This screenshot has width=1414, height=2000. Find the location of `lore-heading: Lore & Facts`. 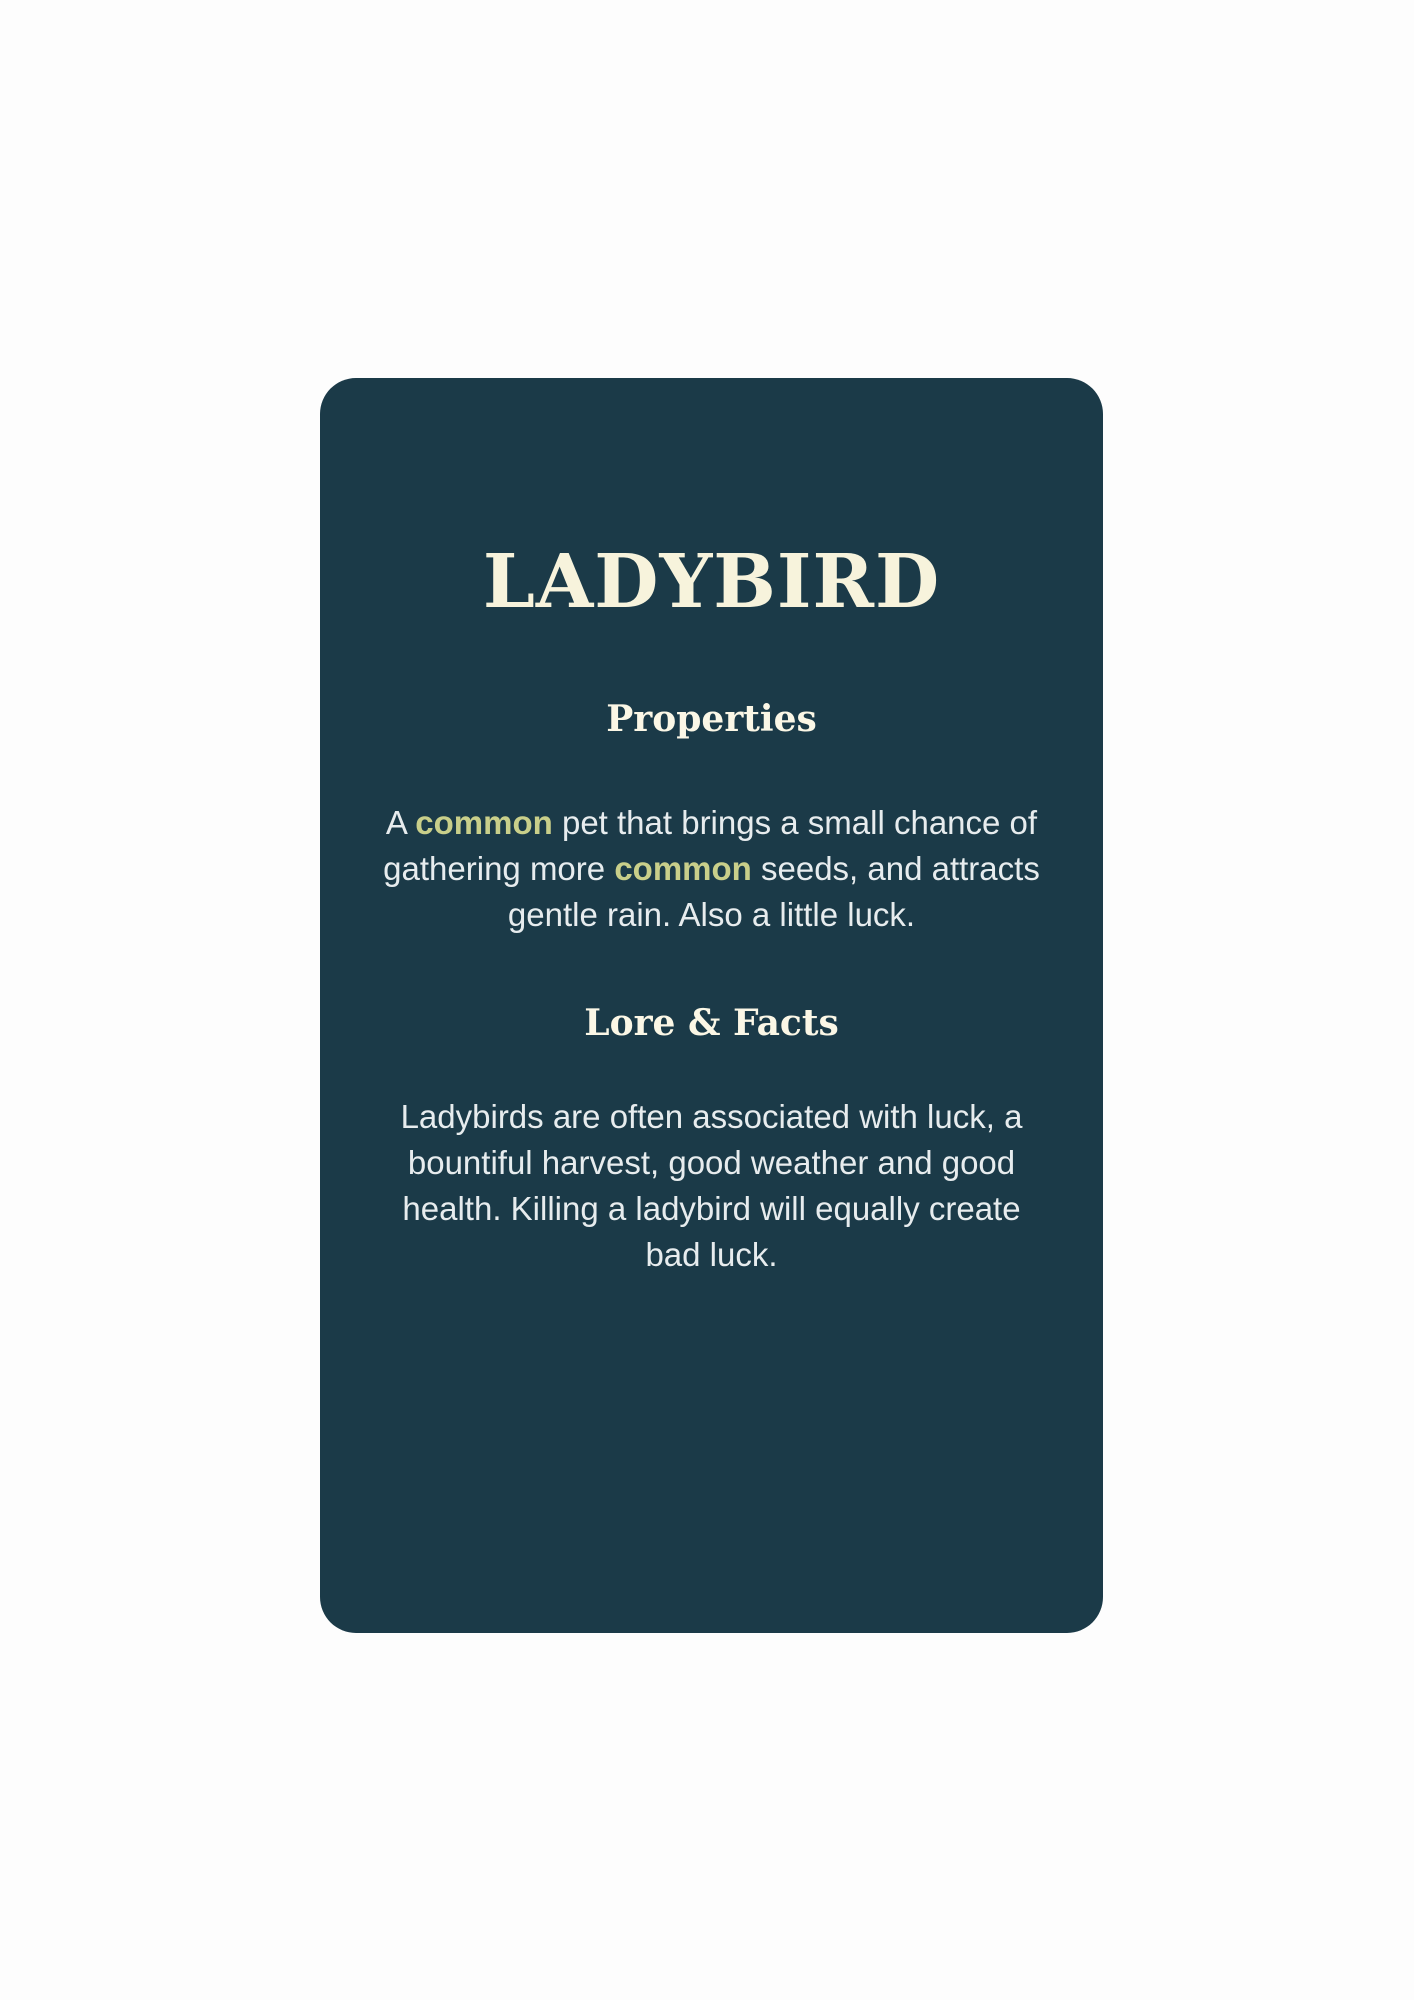

lore-heading: Lore & Facts is located at coordinates (711, 1023).